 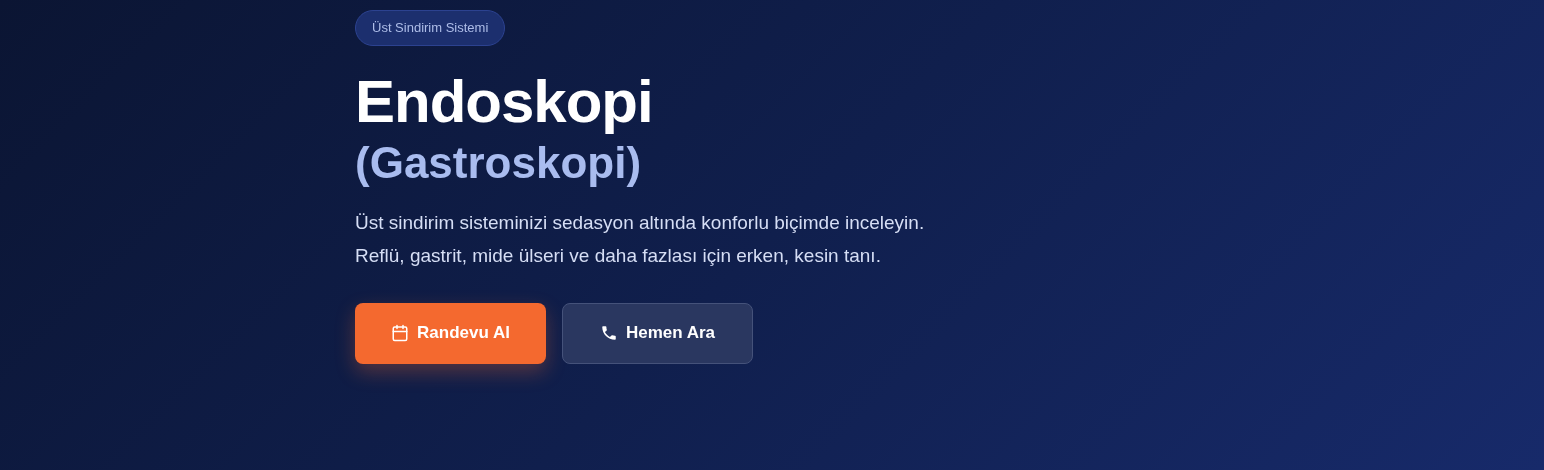 I want to click on page-title: Endoskopi, so click(x=504, y=101).